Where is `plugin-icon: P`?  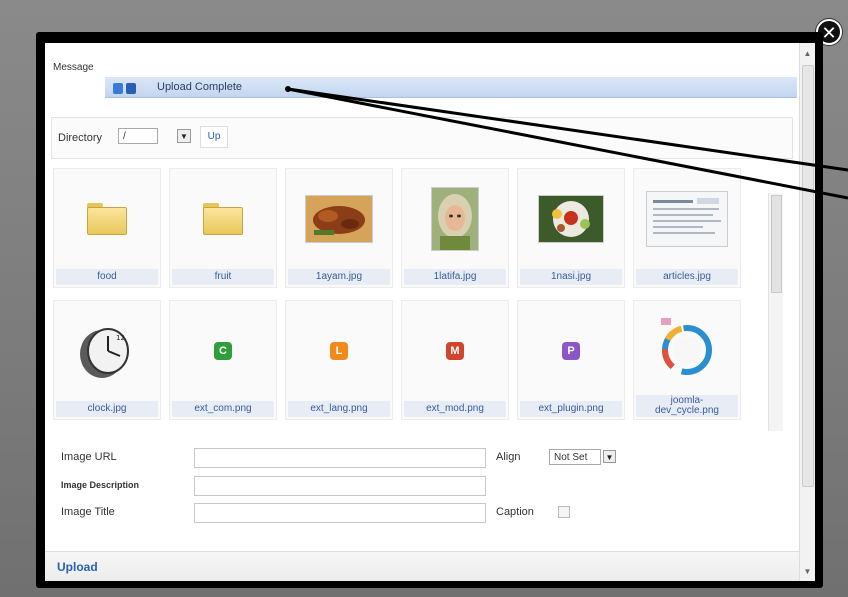 plugin-icon: P is located at coordinates (571, 351).